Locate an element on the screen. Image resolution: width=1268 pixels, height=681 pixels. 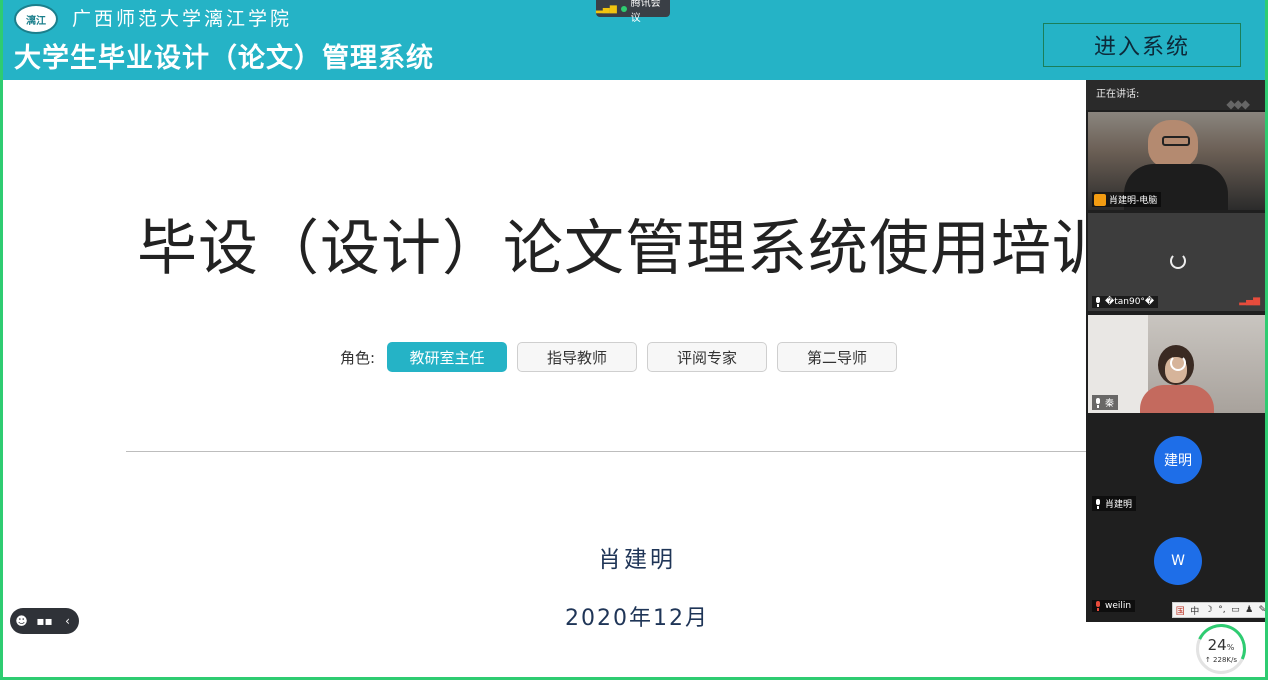
speaking-label: 正在讲话: is located at coordinates (1118, 94).